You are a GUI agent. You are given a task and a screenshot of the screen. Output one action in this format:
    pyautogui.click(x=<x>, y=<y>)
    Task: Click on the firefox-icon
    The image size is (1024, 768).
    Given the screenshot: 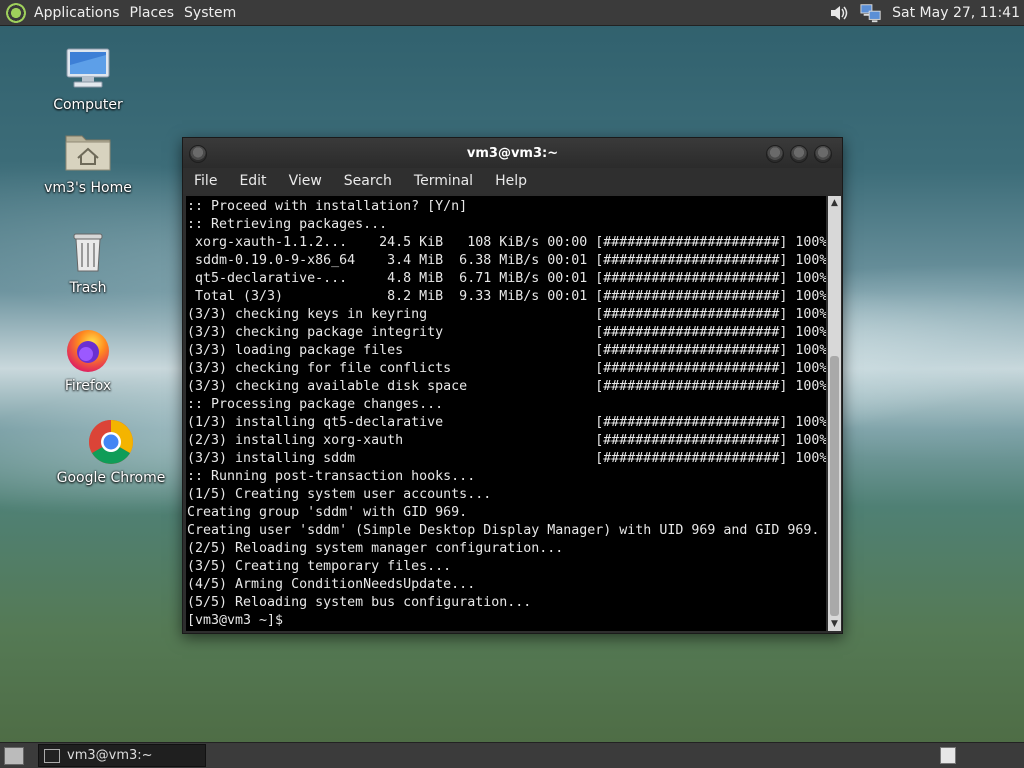 What is the action you would take?
    pyautogui.click(x=88, y=350)
    